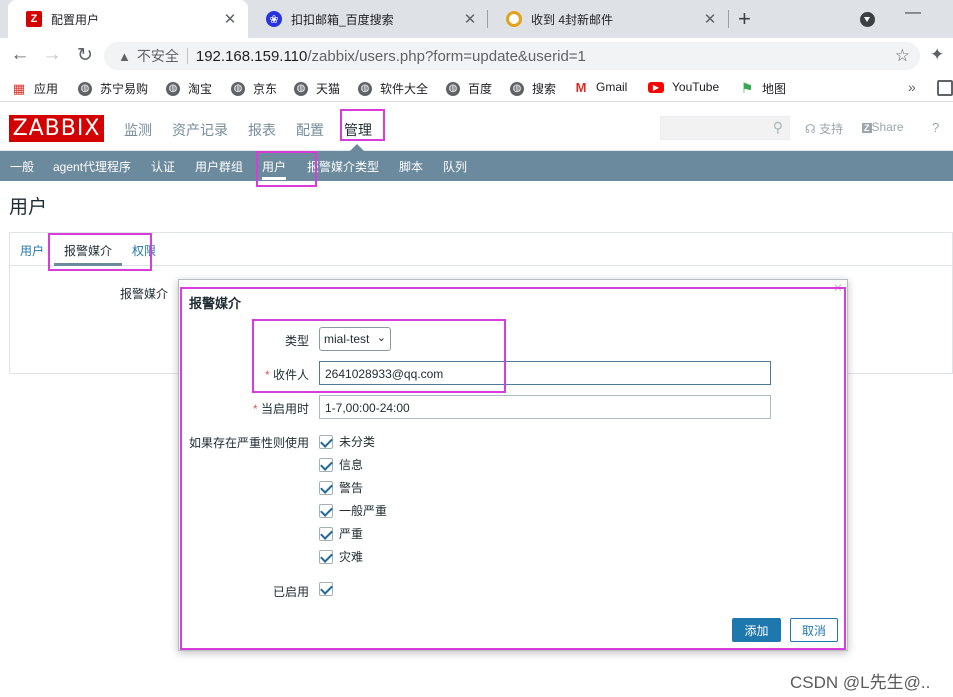 Image resolution: width=953 pixels, height=697 pixels. What do you see at coordinates (744, 19) in the screenshot?
I see `new-tab-icon: +` at bounding box center [744, 19].